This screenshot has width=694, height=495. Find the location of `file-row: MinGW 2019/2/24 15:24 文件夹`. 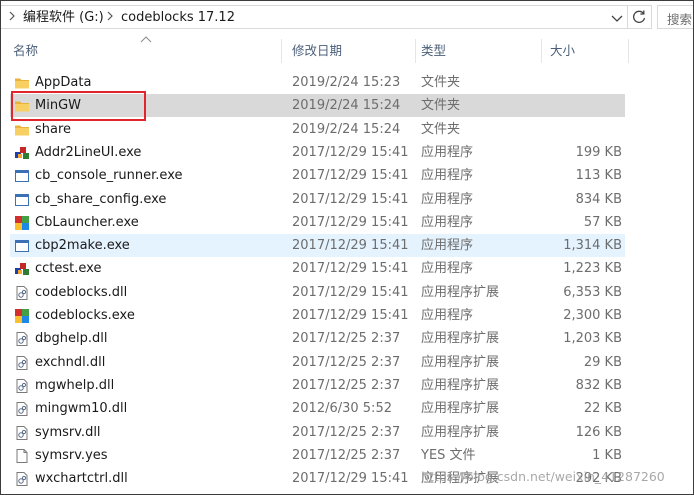

file-row: MinGW 2019/2/24 15:24 文件夹 is located at coordinates (317, 106).